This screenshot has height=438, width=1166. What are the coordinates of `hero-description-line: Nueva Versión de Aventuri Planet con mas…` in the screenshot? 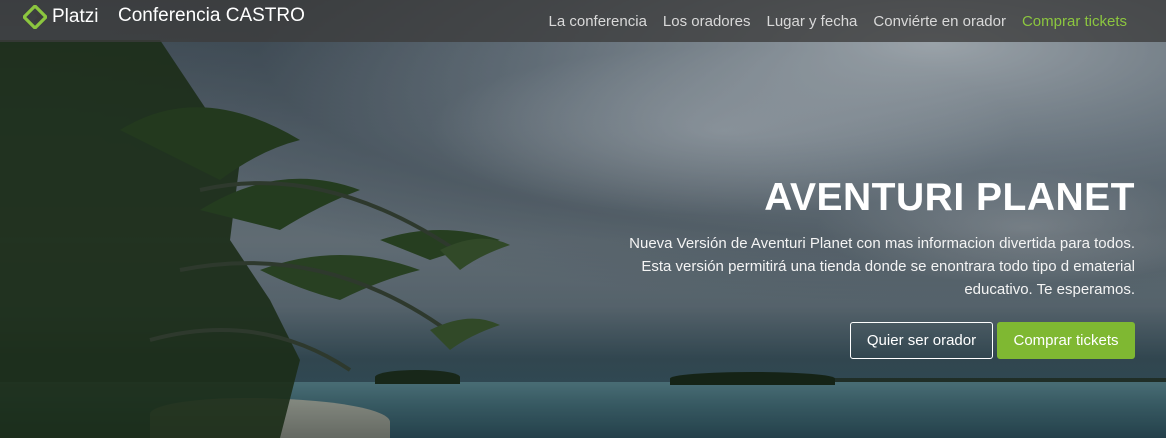 It's located at (882, 243).